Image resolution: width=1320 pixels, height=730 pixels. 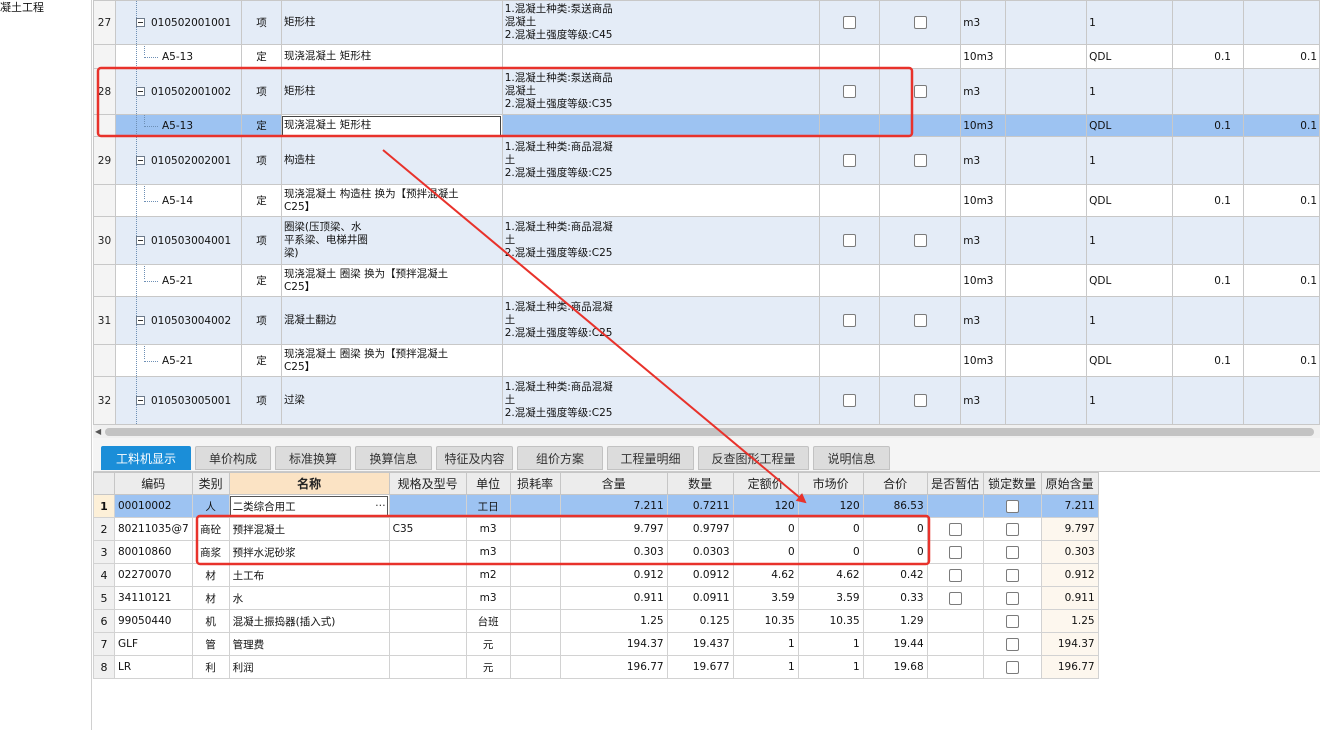 What do you see at coordinates (955, 529) in the screenshot?
I see `estimate-checkbox` at bounding box center [955, 529].